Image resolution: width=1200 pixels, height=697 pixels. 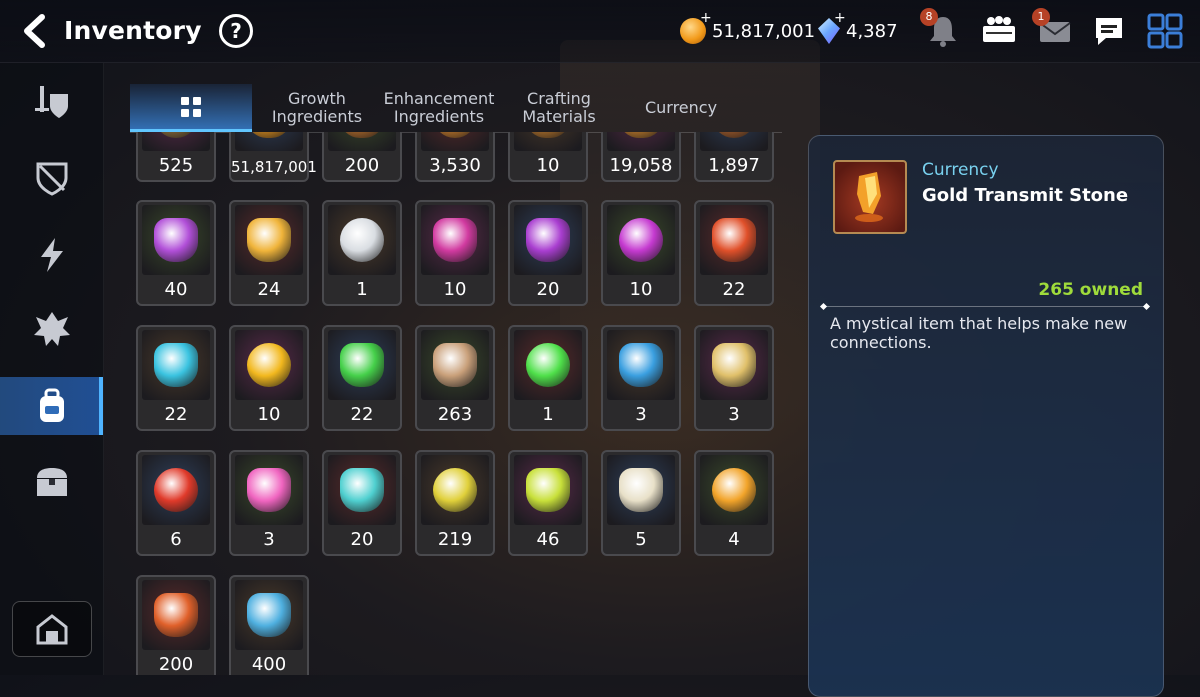 What do you see at coordinates (455, 289) in the screenshot?
I see `item-quantity: 10` at bounding box center [455, 289].